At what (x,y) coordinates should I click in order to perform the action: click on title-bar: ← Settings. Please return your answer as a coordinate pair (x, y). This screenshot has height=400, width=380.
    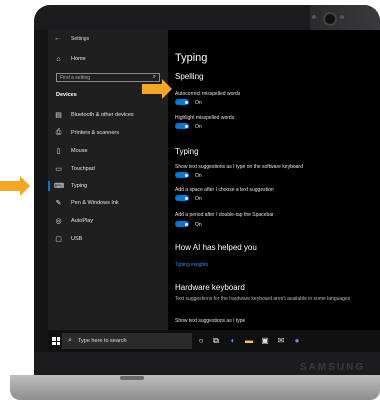
    Looking at the image, I should click on (71, 38).